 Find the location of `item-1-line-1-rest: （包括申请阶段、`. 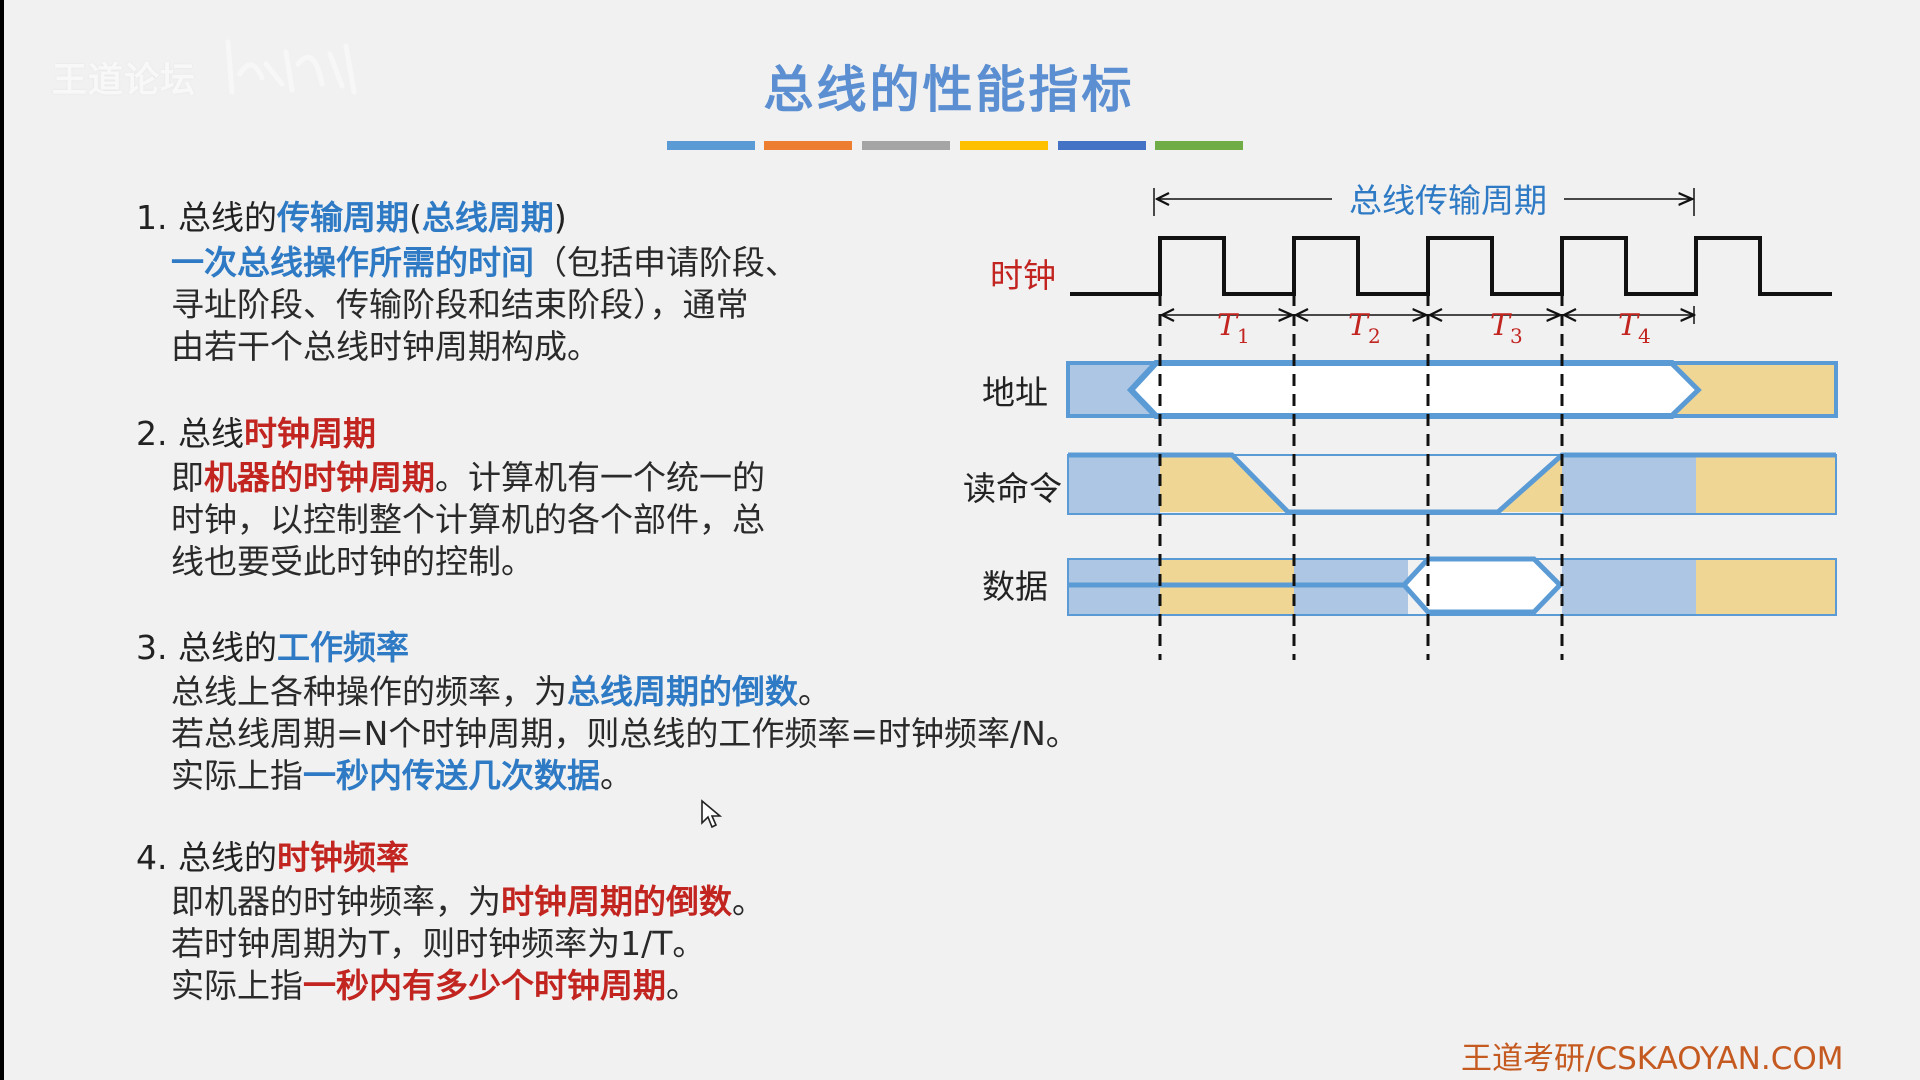

item-1-line-1-rest: （包括申请阶段、 is located at coordinates (666, 262).